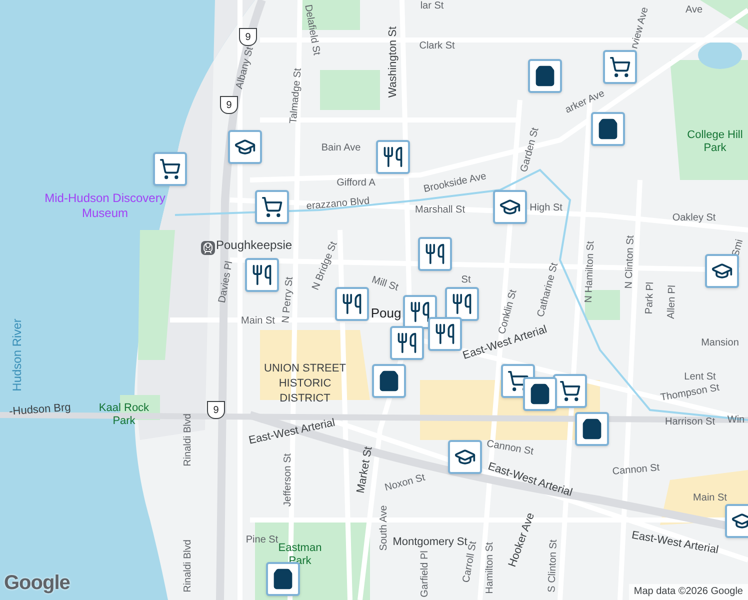  What do you see at coordinates (17, 355) in the screenshot?
I see `river-label: Hudson River` at bounding box center [17, 355].